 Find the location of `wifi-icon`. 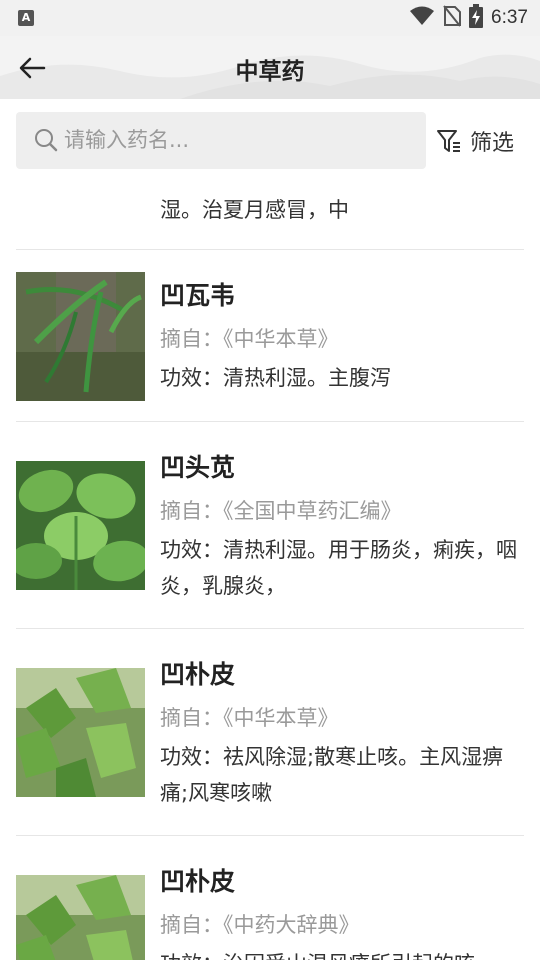

wifi-icon is located at coordinates (422, 18).